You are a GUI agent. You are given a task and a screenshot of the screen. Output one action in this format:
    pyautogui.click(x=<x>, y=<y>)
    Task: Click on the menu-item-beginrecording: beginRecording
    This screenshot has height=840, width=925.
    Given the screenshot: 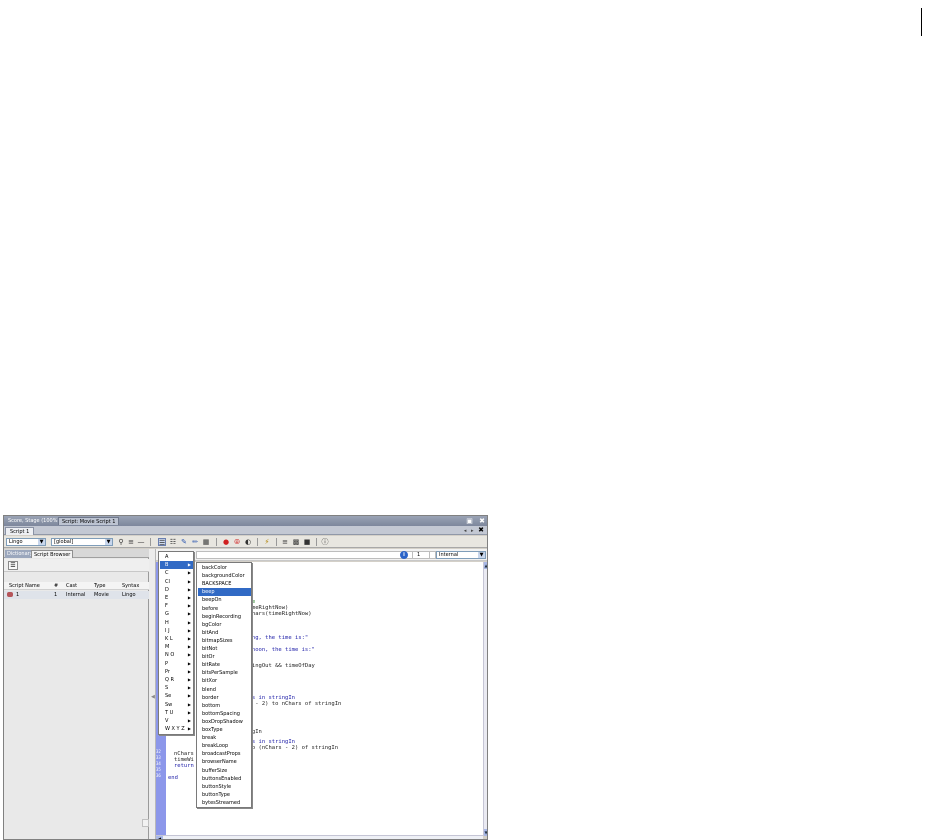 What is the action you would take?
    pyautogui.click(x=224, y=617)
    